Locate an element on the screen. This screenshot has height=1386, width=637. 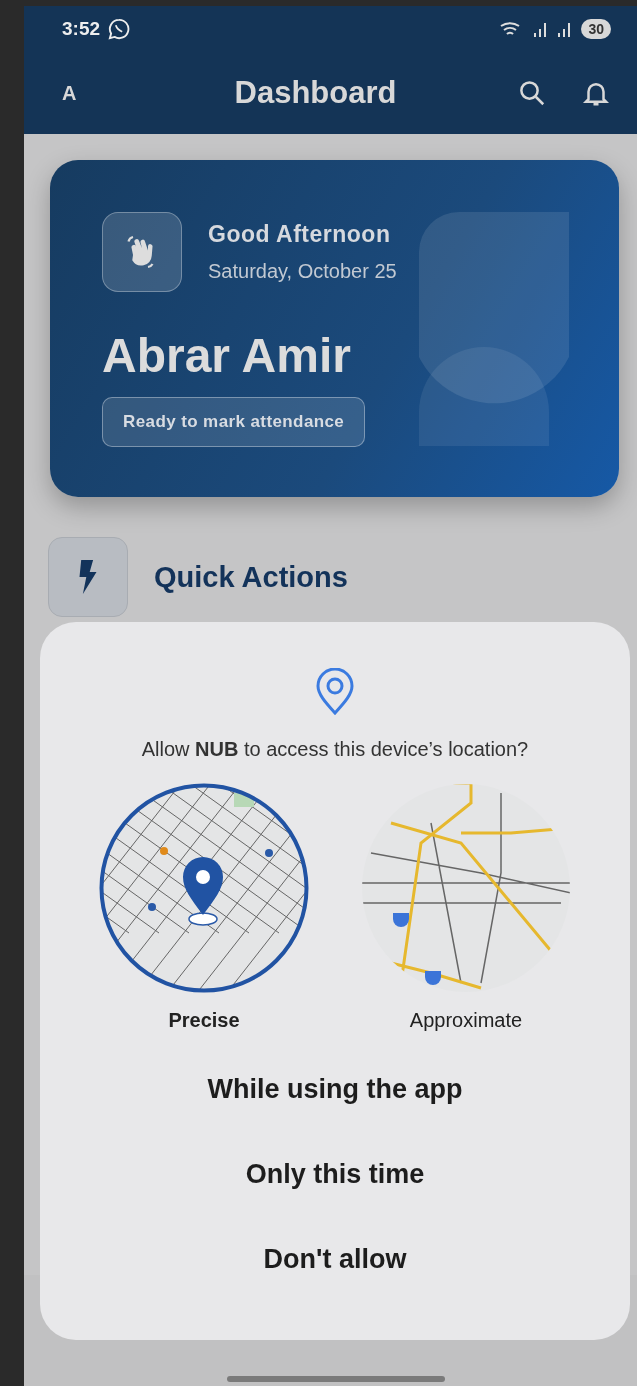
user-name: Abrar Amir is located at coordinates (227, 355).